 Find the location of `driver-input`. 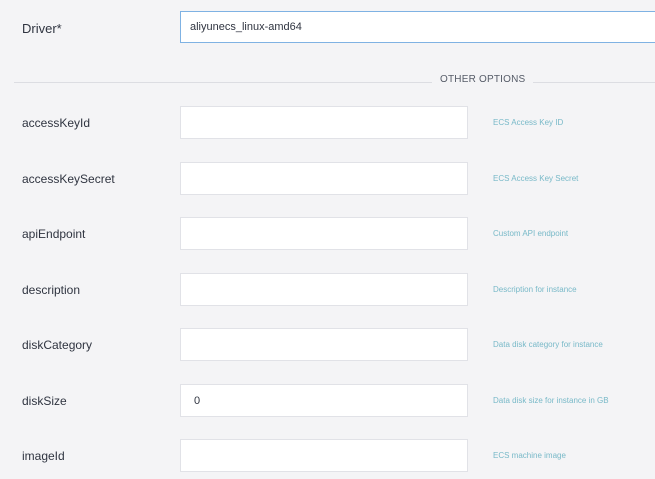

driver-input is located at coordinates (417, 27).